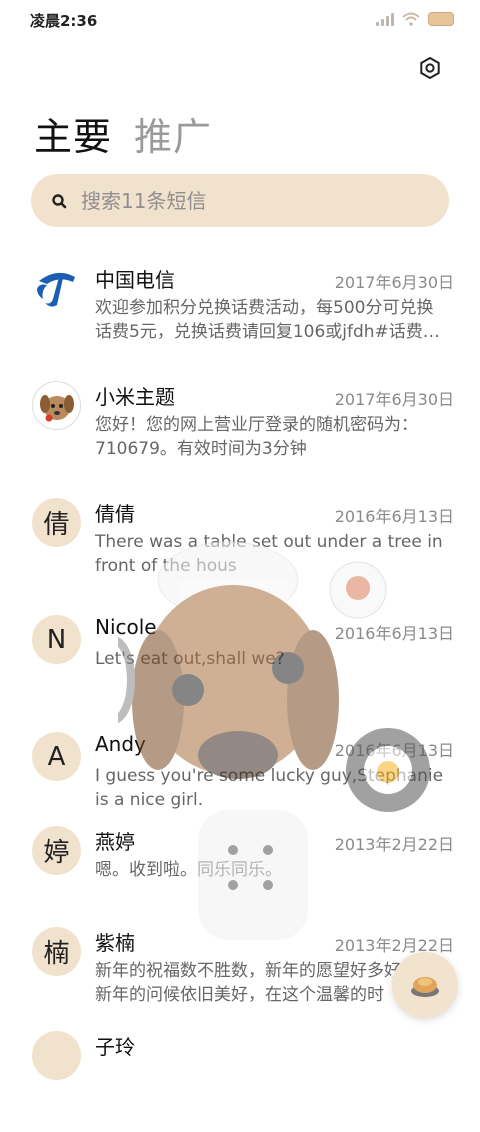 Image resolution: width=480 pixels, height=1132 pixels. I want to click on tab-primary: 主要, so click(73, 133).